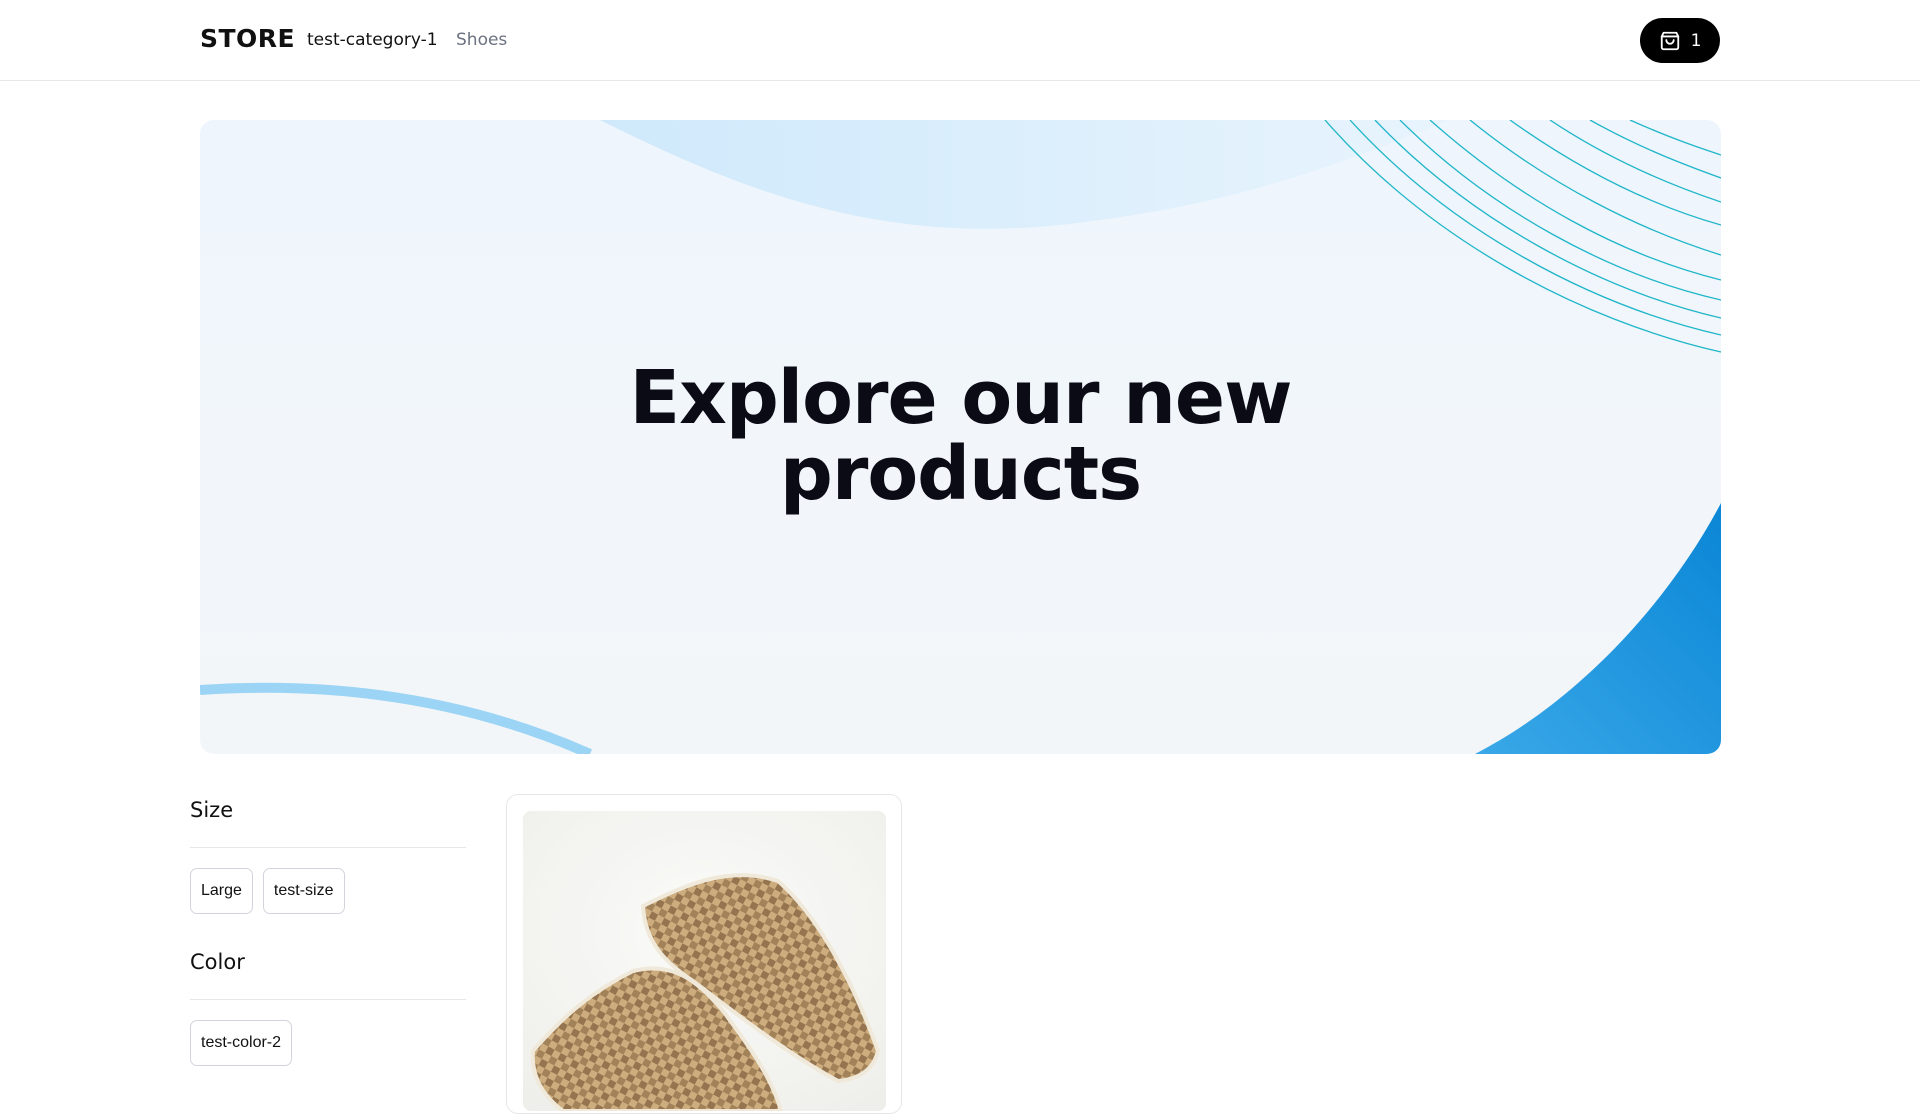  What do you see at coordinates (960, 40) in the screenshot?
I see `top-navigation: STORE test-category-1 Shoes 1` at bounding box center [960, 40].